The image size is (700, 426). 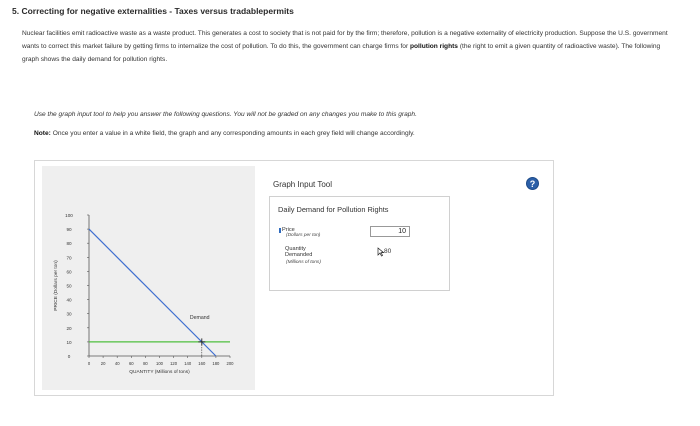 What do you see at coordinates (69, 356) in the screenshot?
I see `y-tick-label: 0` at bounding box center [69, 356].